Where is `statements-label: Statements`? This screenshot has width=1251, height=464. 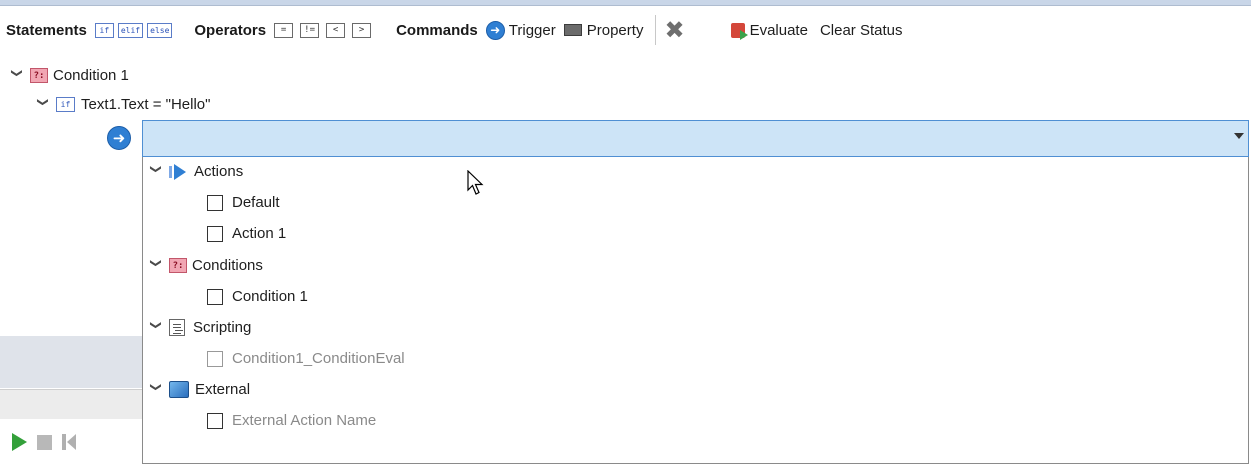 statements-label: Statements is located at coordinates (46, 30).